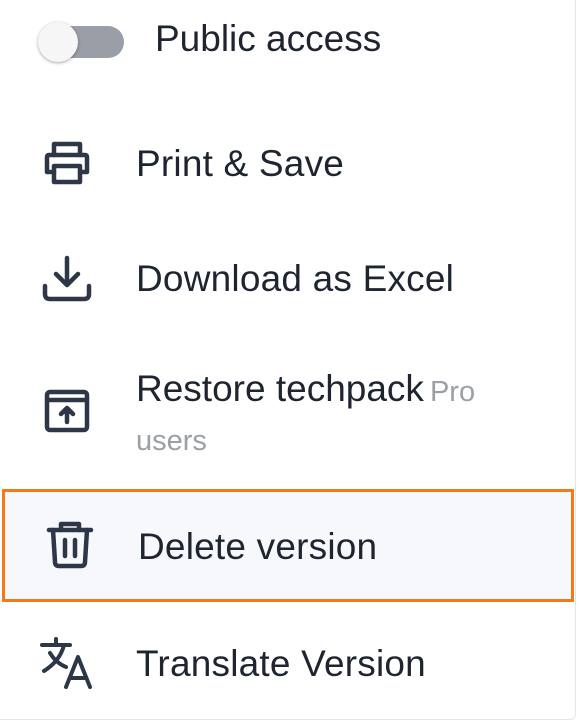  Describe the element at coordinates (240, 163) in the screenshot. I see `print-save-label: Print & Save` at that location.